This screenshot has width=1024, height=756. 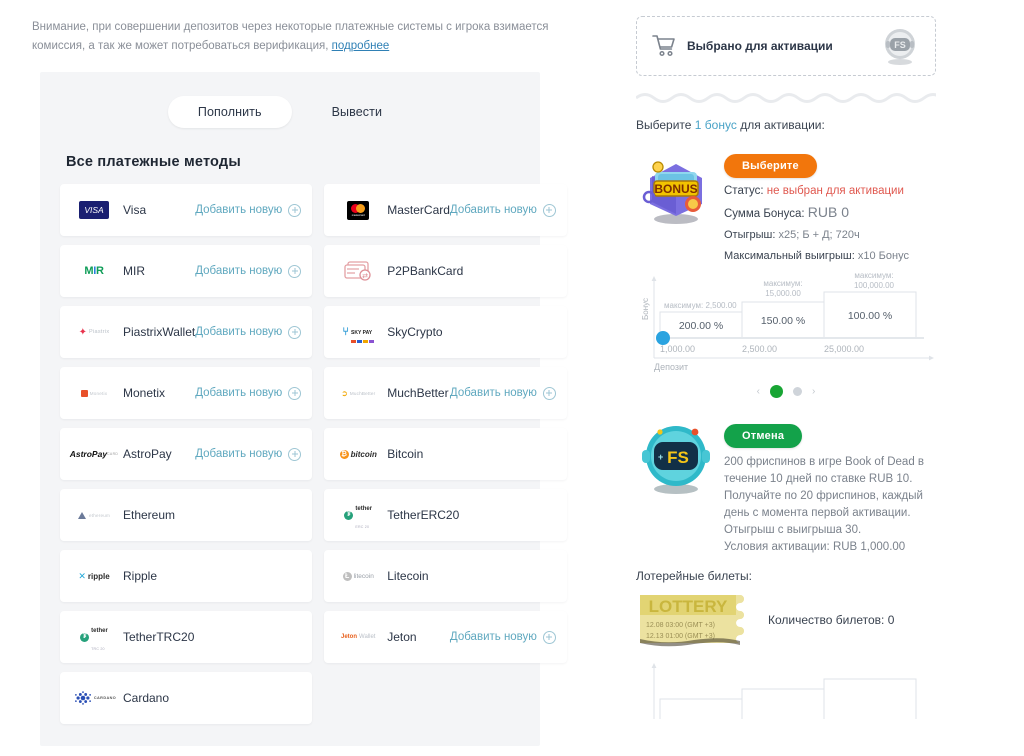 I want to click on payment-method-astropay: AstroPay CARD AstroPay Добавить новую, so click(x=186, y=454).